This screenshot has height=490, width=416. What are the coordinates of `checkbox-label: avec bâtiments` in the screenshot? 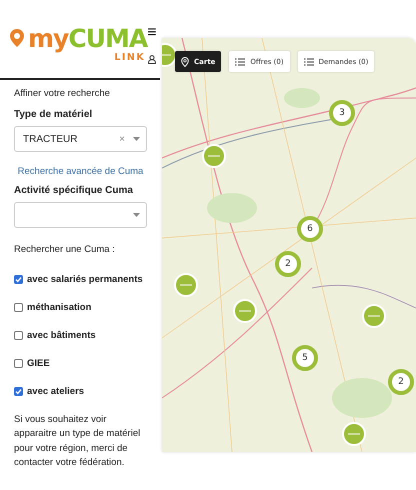 It's located at (61, 335).